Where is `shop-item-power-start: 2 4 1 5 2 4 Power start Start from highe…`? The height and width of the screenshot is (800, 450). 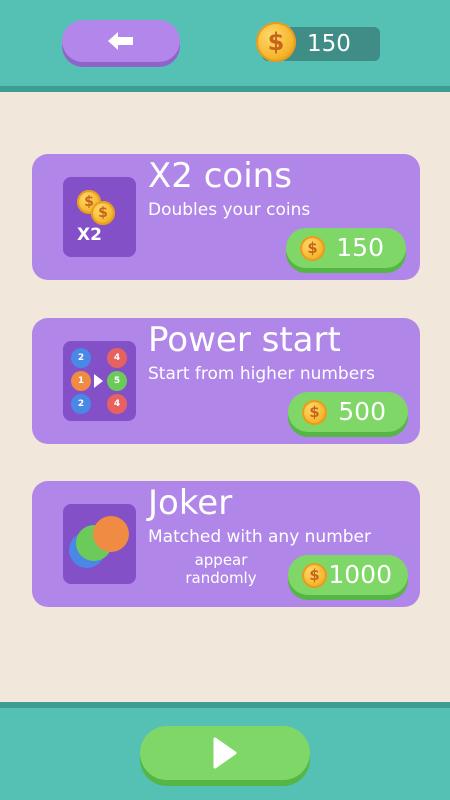 shop-item-power-start: 2 4 1 5 2 4 Power start Start from highe… is located at coordinates (226, 381).